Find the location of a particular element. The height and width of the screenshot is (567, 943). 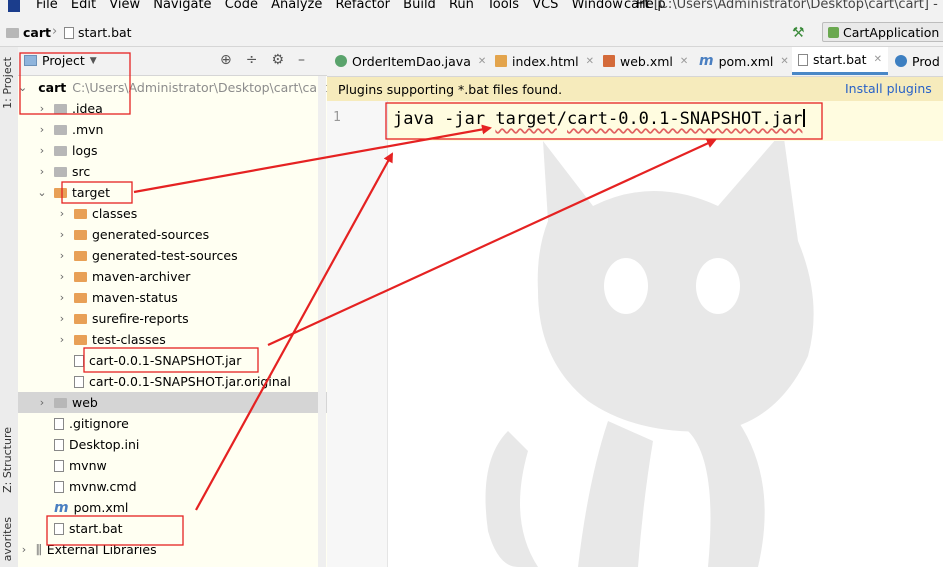

tree-item-generated-test-sources: › generated-test-sources is located at coordinates (172, 255).